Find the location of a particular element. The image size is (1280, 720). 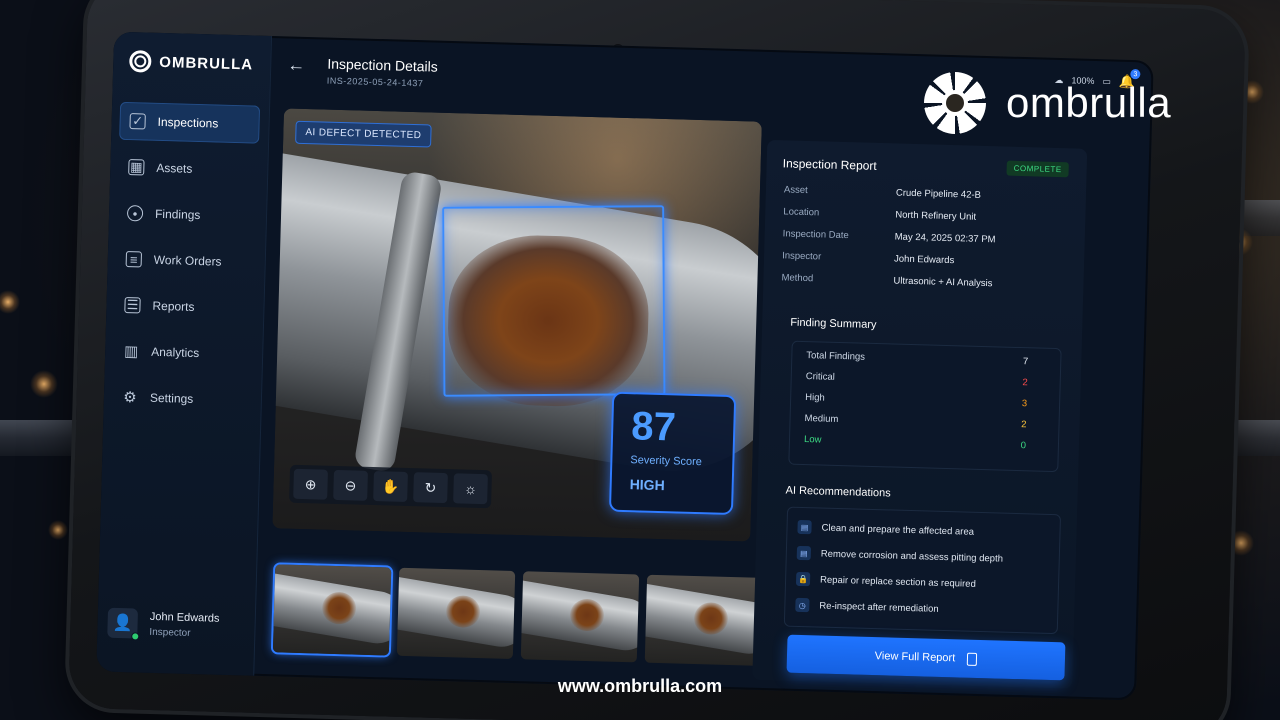

work-orders-icon: ≡ is located at coordinates (134, 259).